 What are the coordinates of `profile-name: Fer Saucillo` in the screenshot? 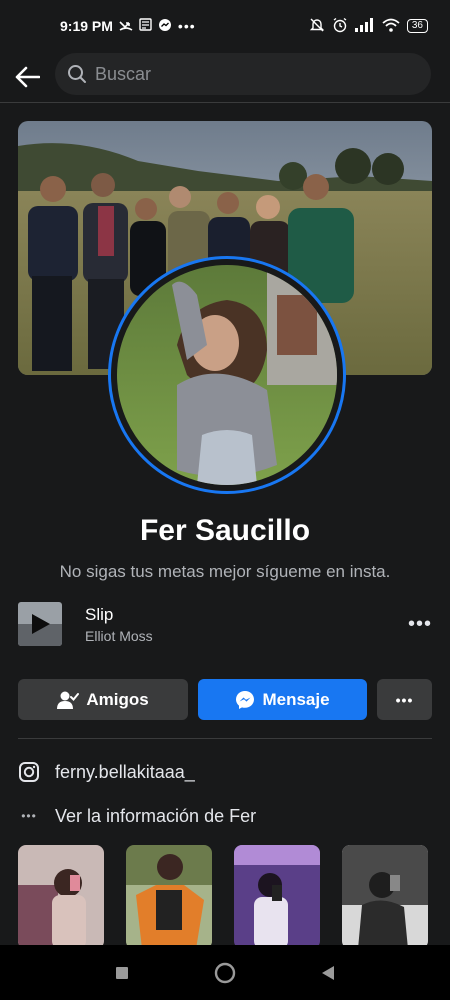 It's located at (225, 530).